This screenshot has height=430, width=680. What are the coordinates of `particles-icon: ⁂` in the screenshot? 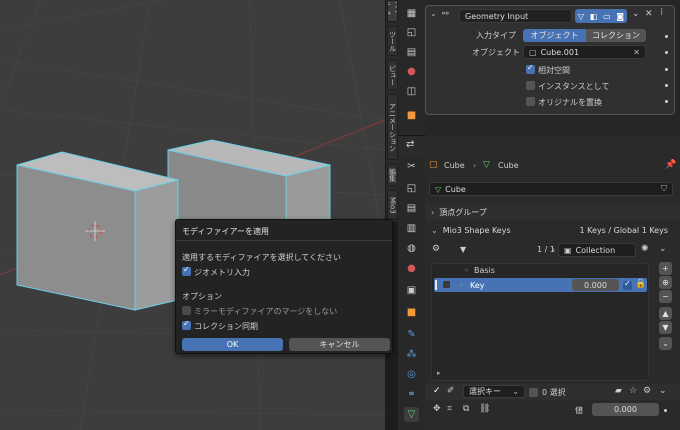 It's located at (411, 354).